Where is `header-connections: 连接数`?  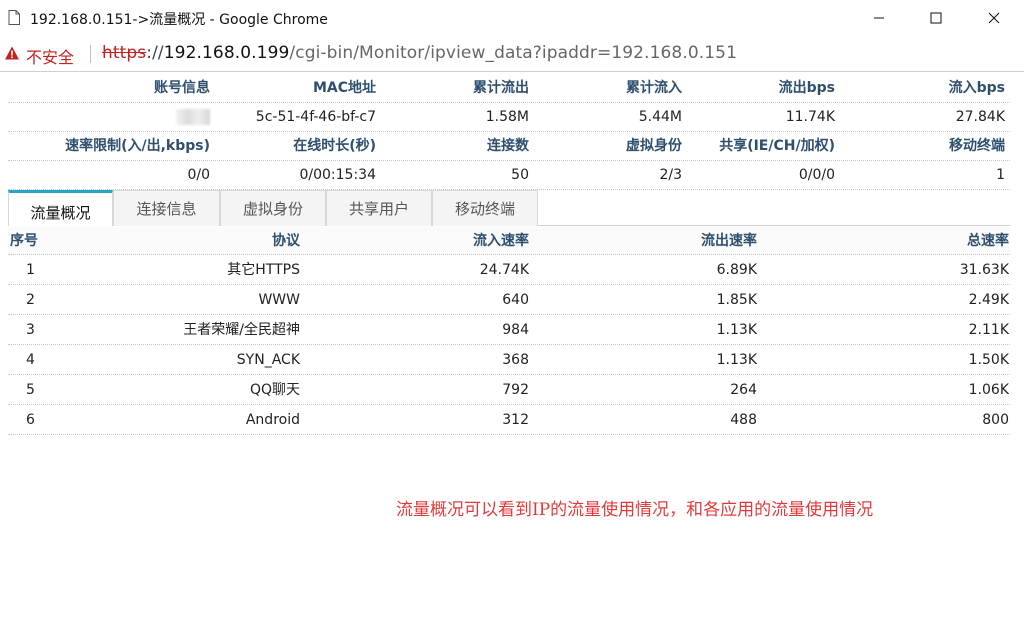
header-connections: 连接数 is located at coordinates (508, 146).